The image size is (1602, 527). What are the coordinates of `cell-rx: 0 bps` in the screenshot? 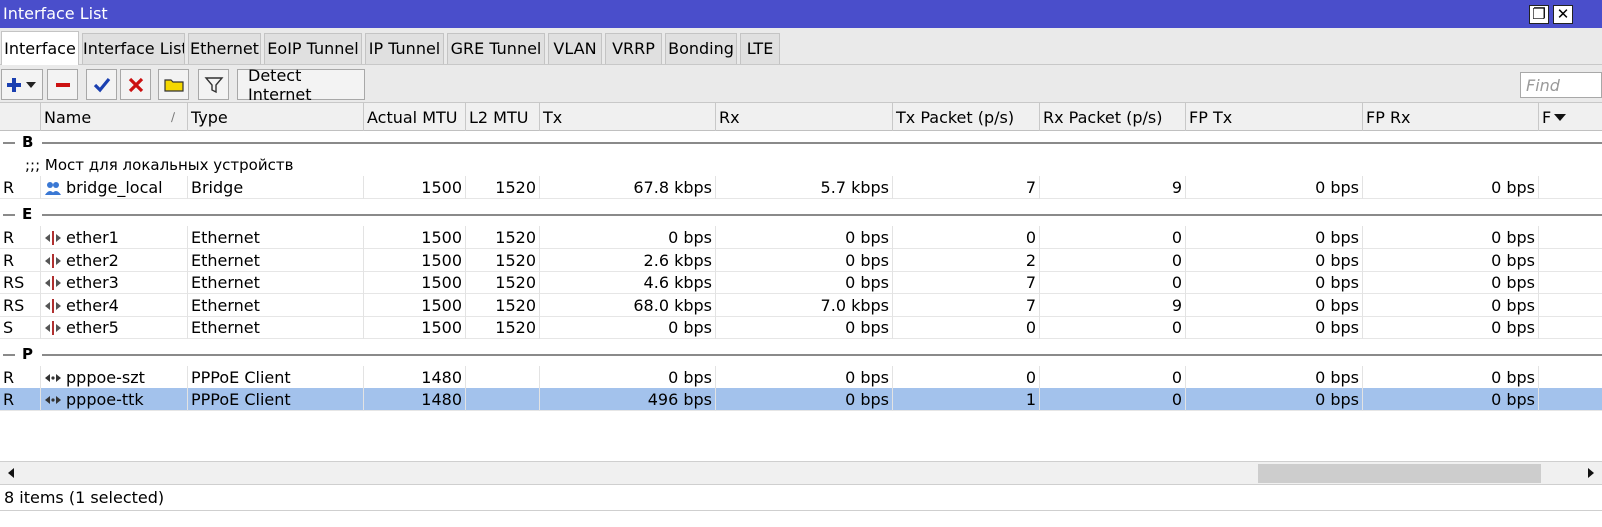 It's located at (804, 237).